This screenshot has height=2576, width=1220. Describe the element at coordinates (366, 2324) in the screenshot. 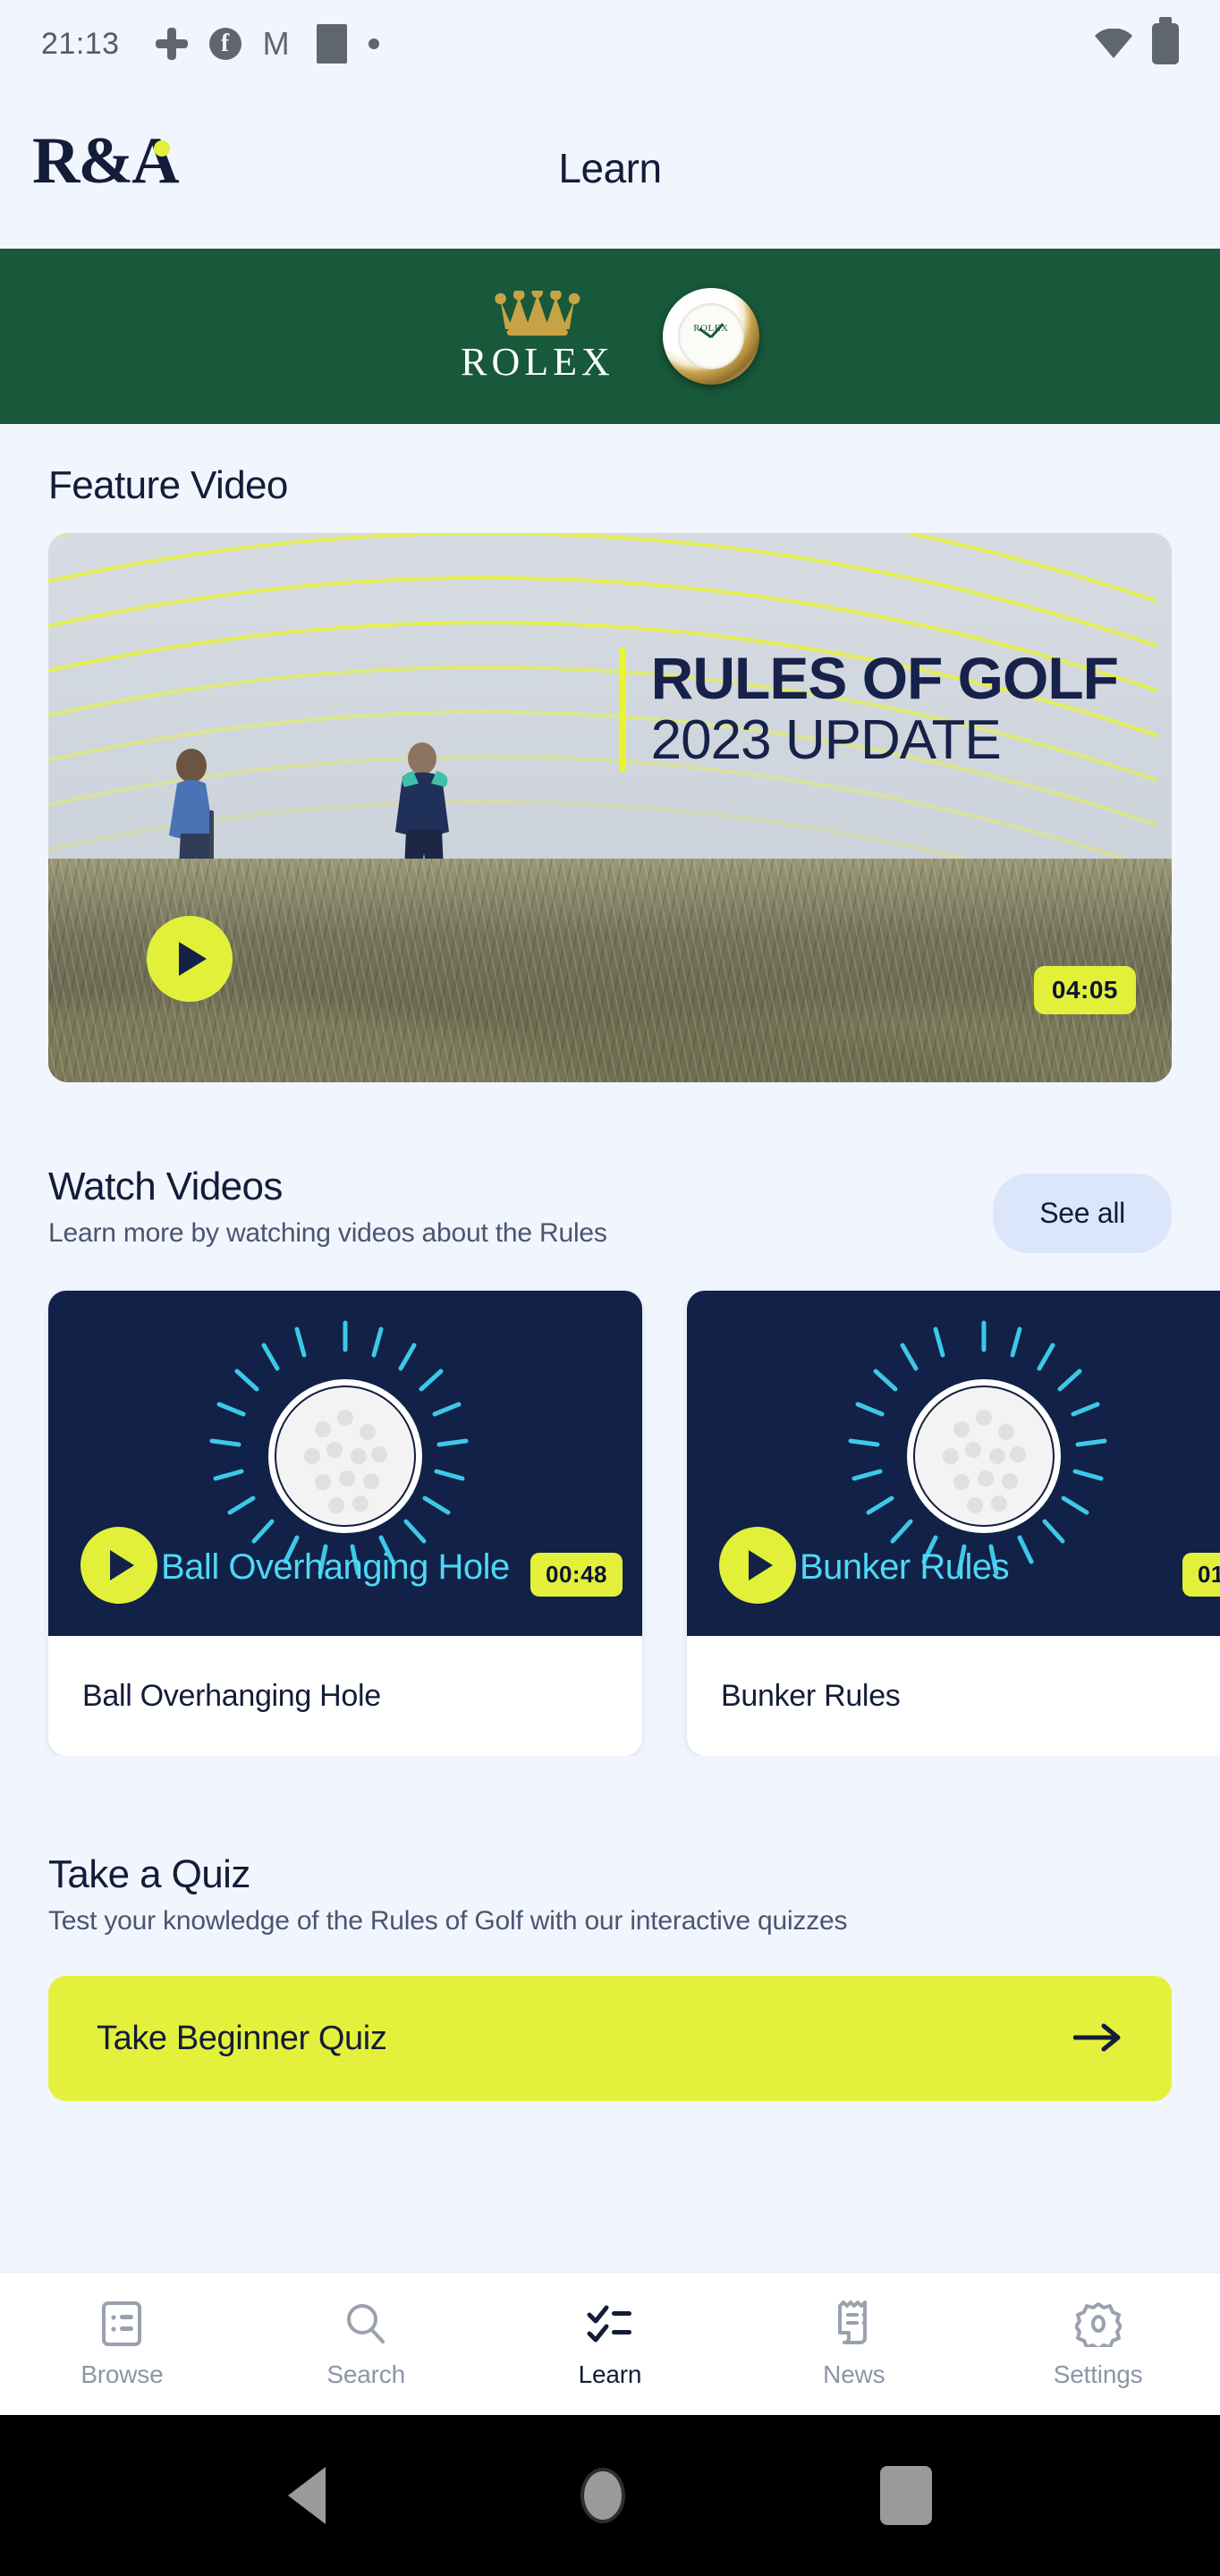

I see `search-icon` at that location.